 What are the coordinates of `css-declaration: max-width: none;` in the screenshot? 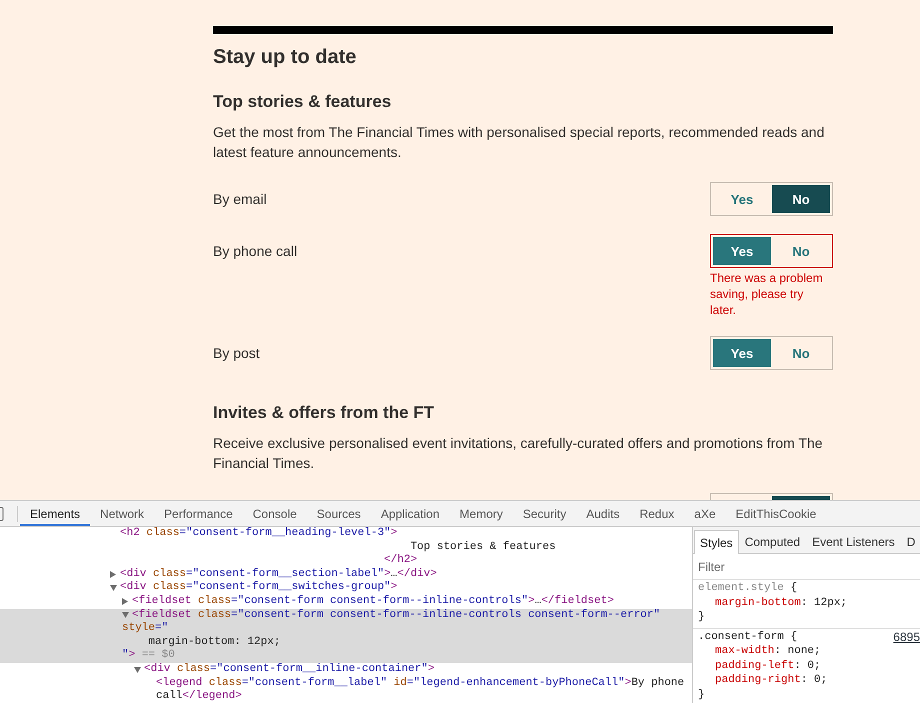 It's located at (768, 651).